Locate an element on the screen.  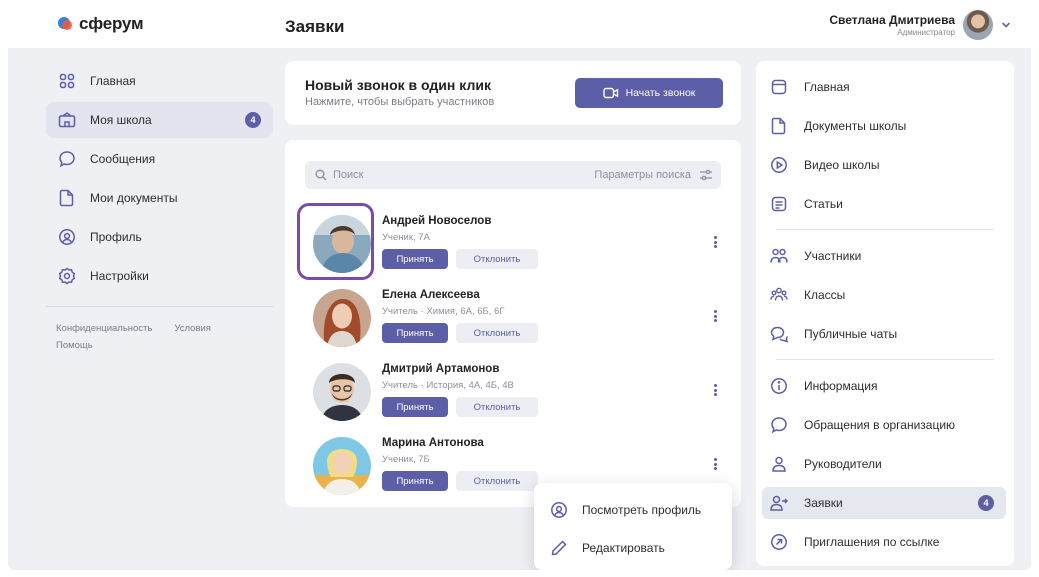
terms-link: Условия is located at coordinates (192, 328).